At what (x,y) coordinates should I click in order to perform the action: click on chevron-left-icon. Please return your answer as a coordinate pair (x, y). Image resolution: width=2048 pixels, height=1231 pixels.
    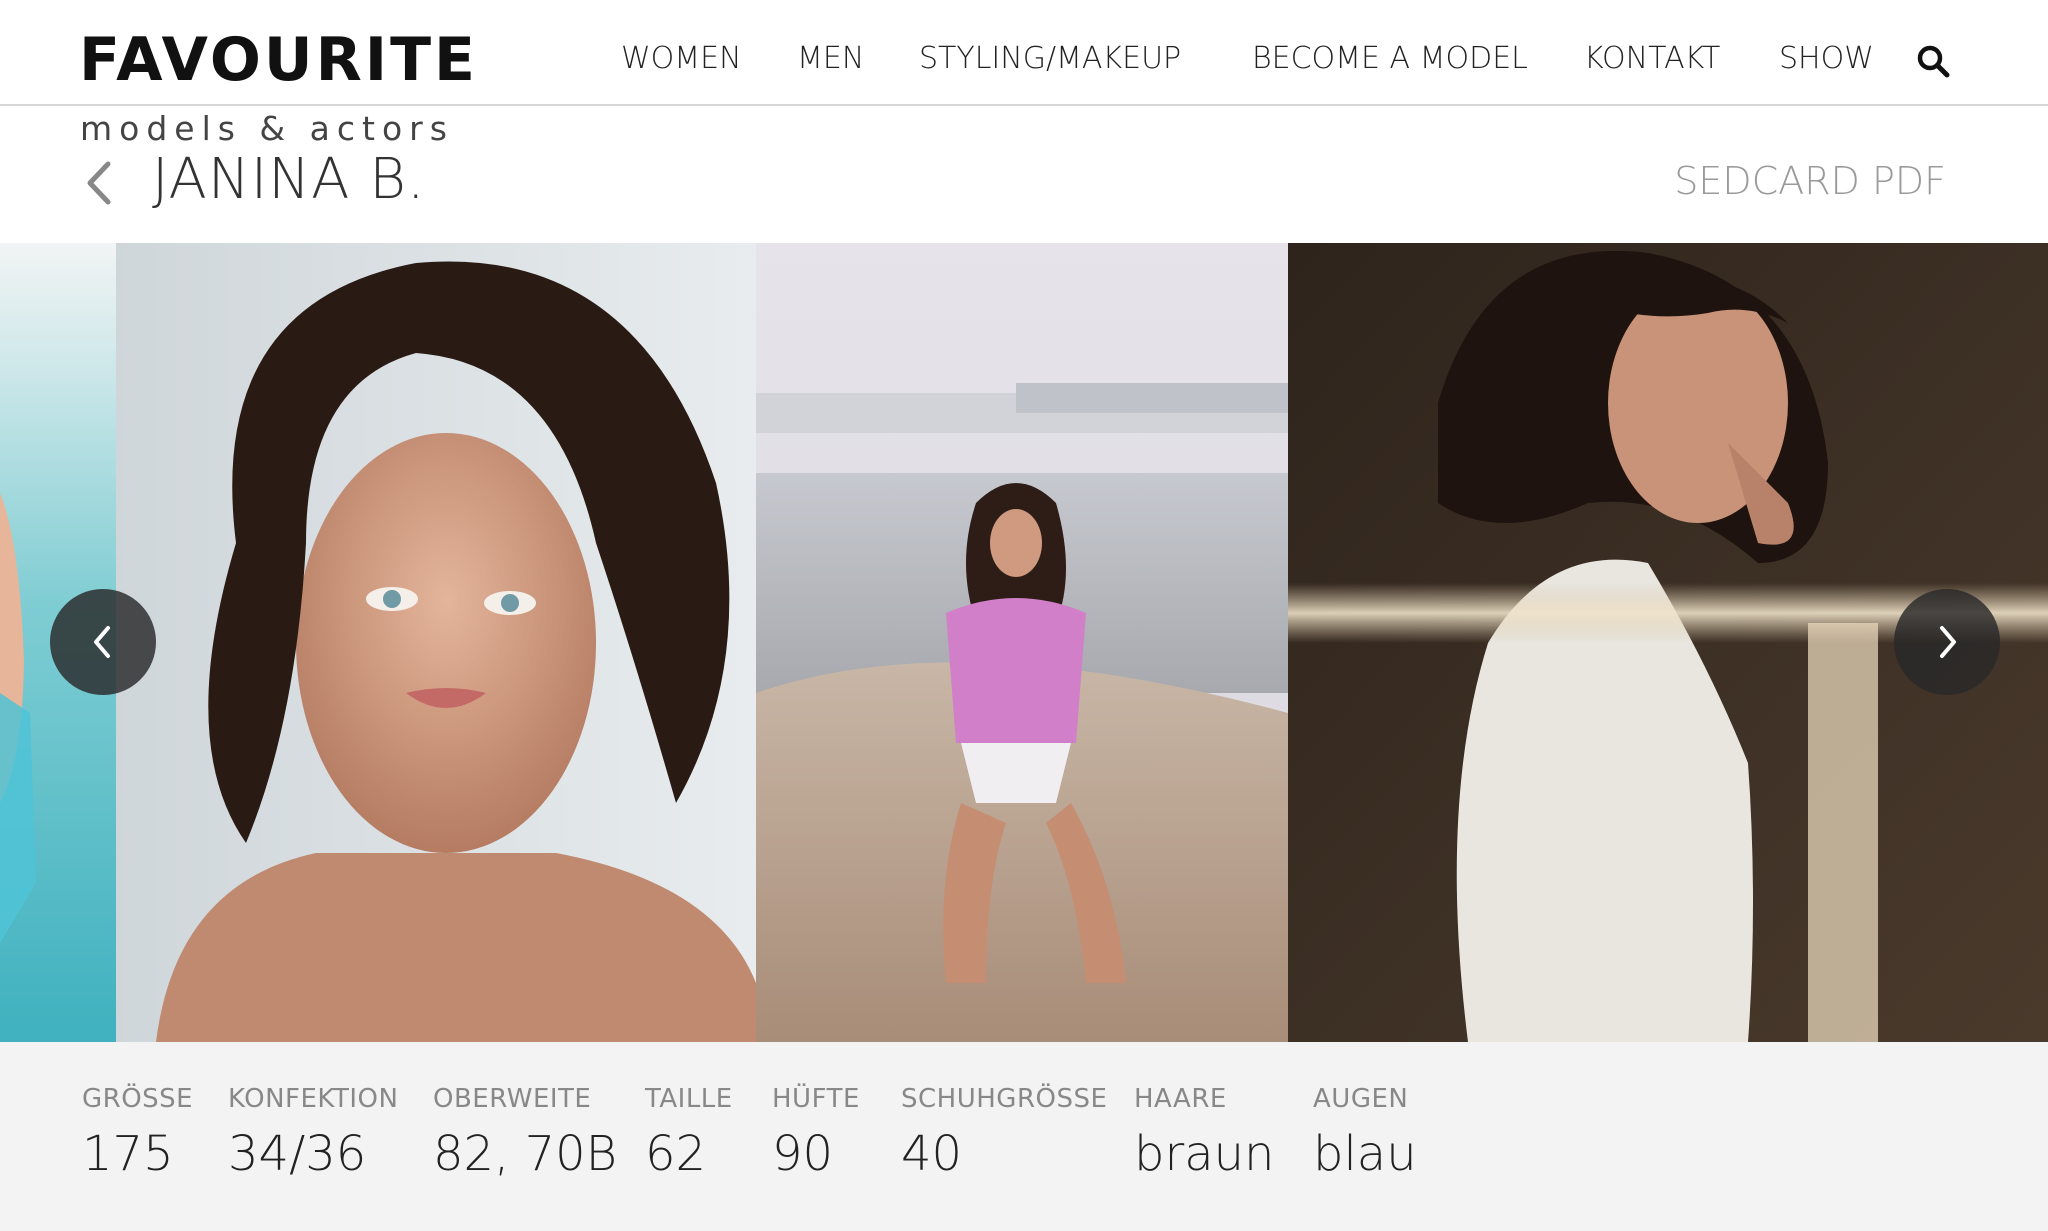
    Looking at the image, I should click on (102, 642).